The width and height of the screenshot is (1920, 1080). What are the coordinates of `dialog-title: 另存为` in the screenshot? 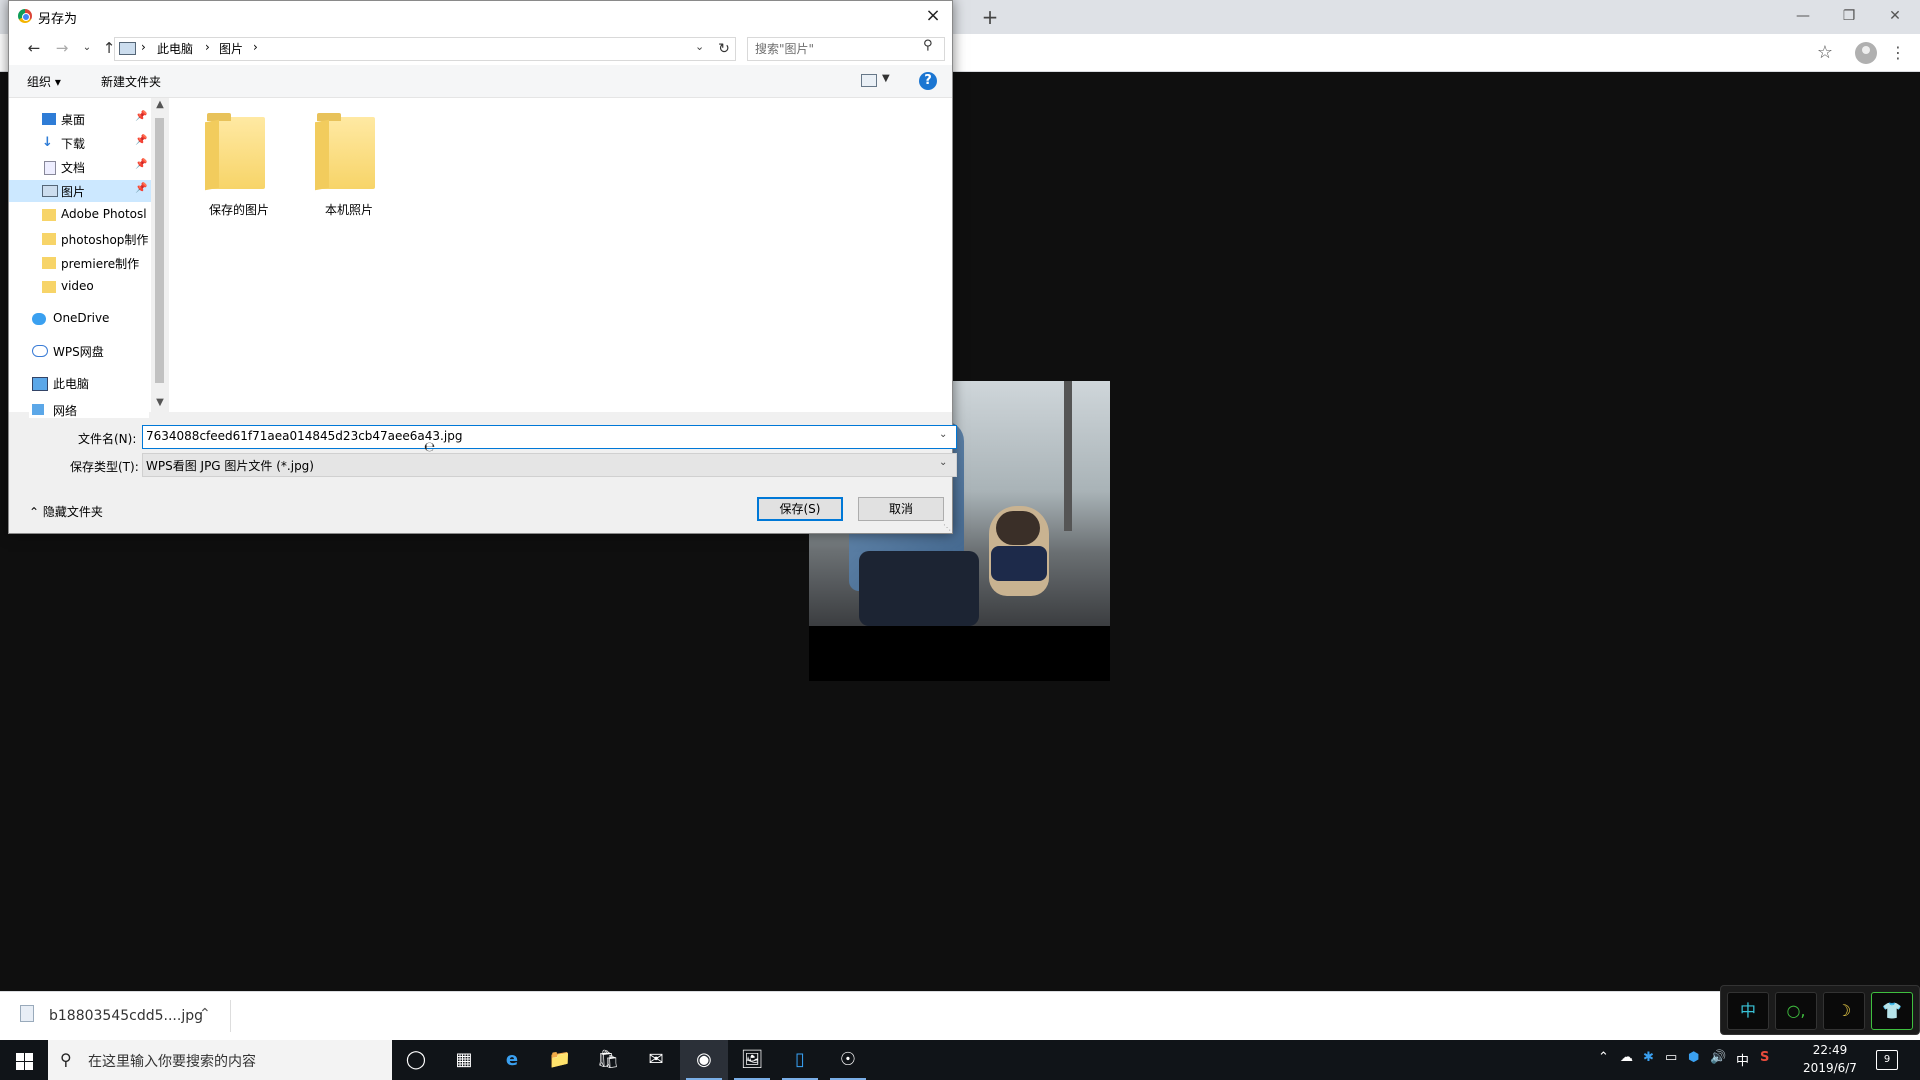 It's located at (58, 19).